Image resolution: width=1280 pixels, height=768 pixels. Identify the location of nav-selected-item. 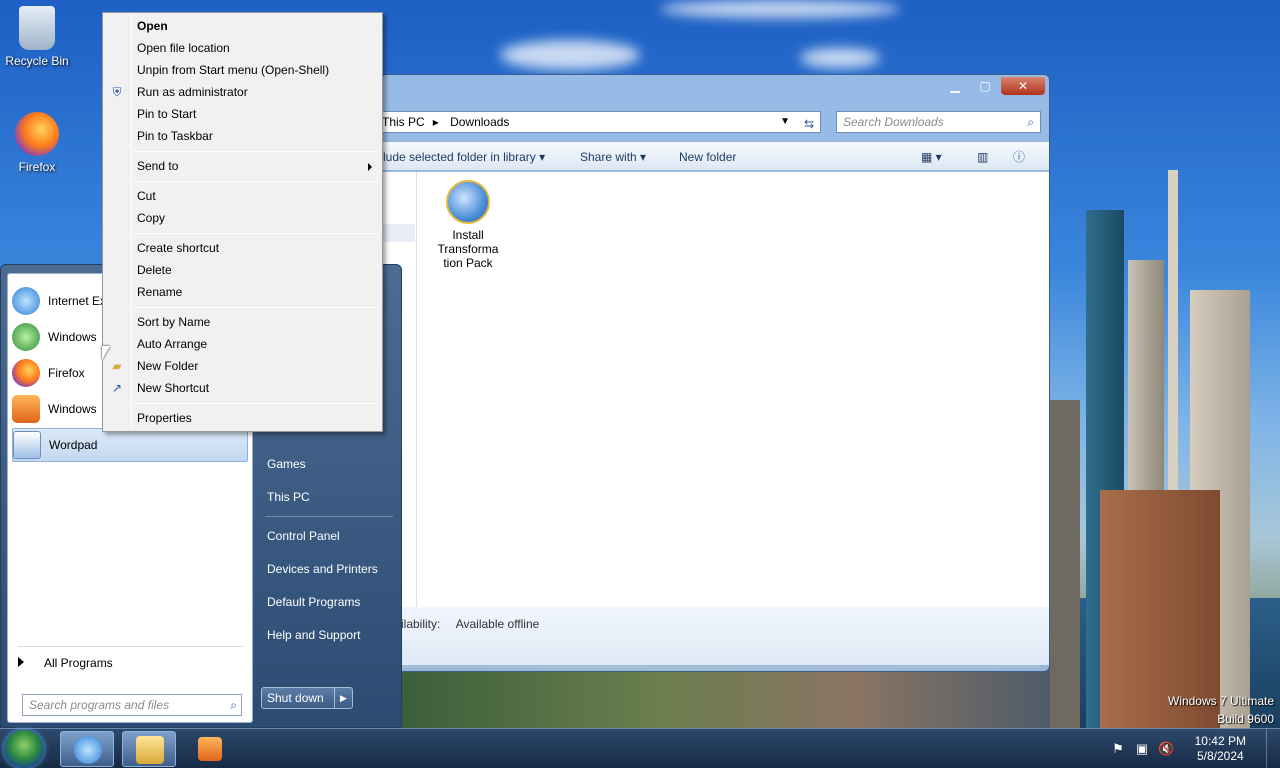
(398, 233).